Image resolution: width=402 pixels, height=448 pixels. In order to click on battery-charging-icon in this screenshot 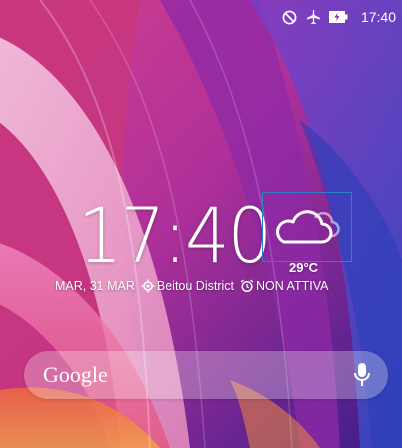, I will do `click(338, 17)`.